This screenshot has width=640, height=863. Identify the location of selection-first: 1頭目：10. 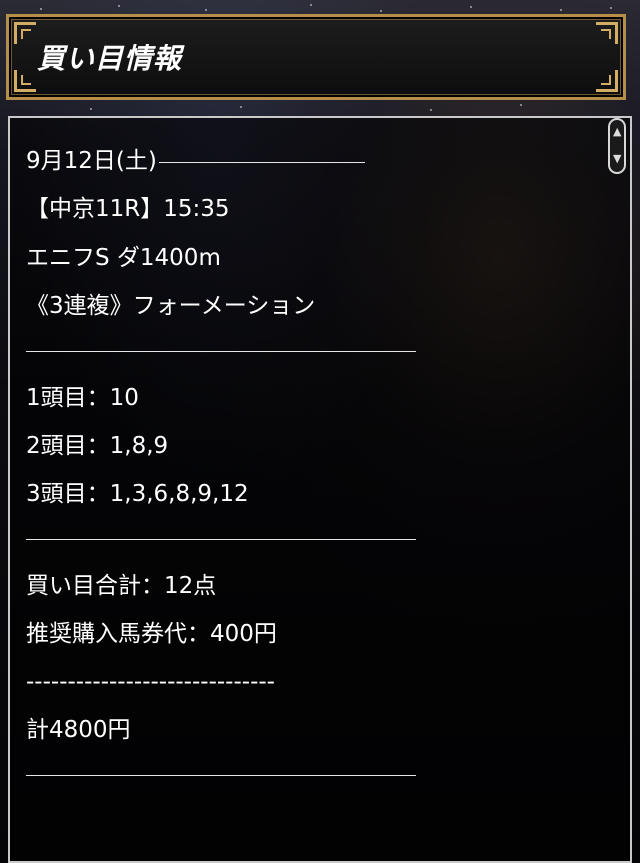
(82, 398).